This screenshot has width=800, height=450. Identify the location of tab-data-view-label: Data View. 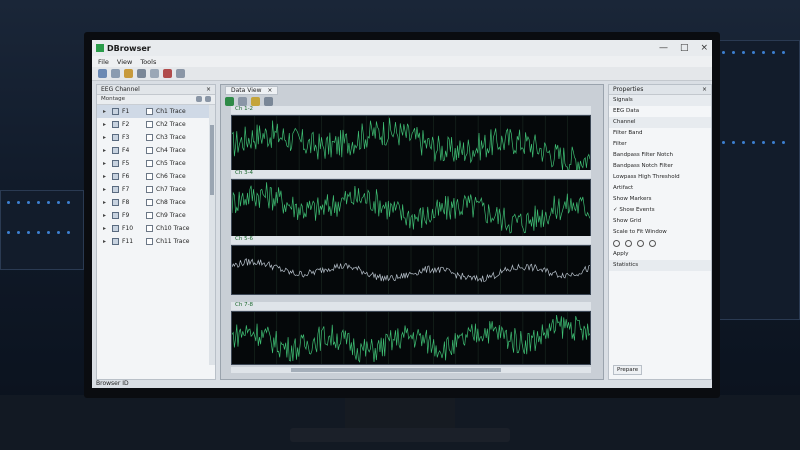
(246, 90).